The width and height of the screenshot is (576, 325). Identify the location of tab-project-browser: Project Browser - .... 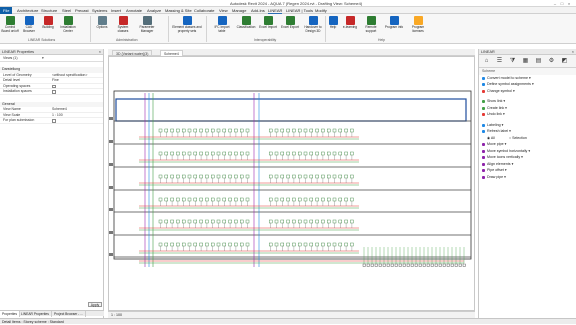
(69, 314).